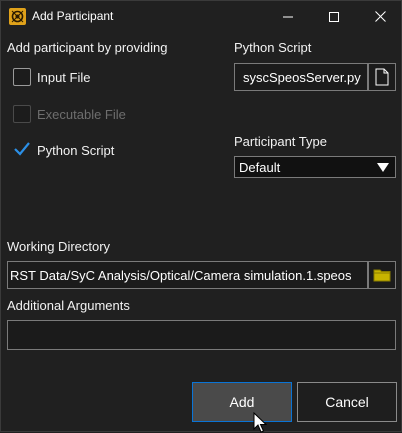 The image size is (402, 433). What do you see at coordinates (201, 16) in the screenshot?
I see `title-bar: Add Participant` at bounding box center [201, 16].